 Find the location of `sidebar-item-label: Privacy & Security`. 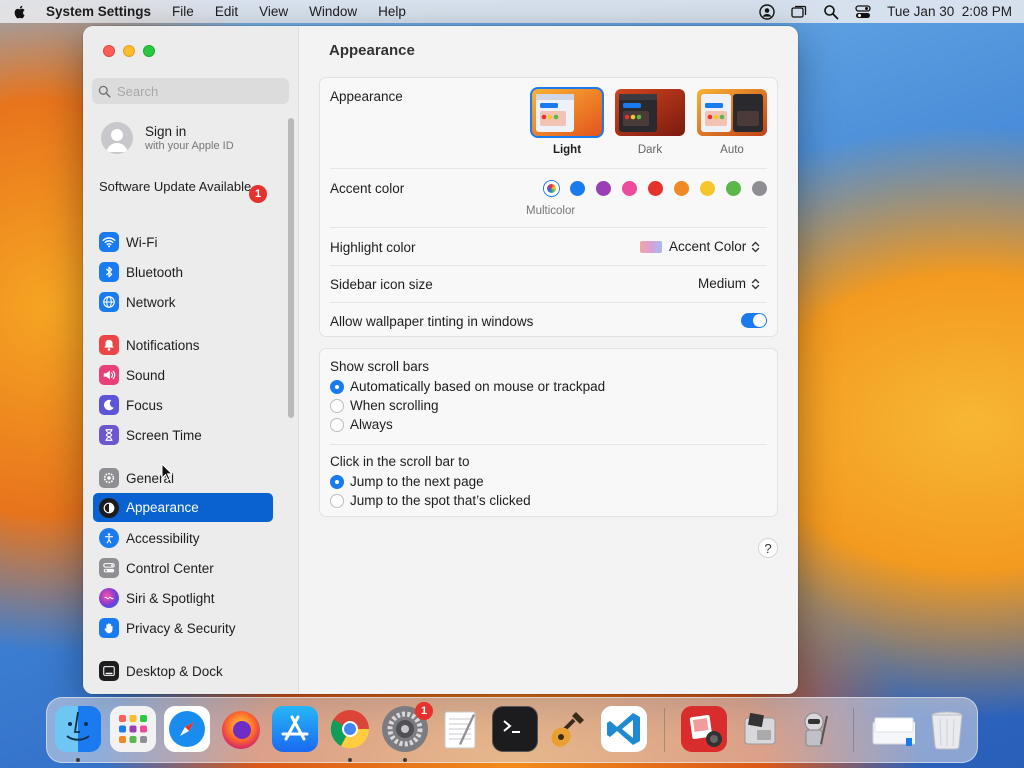

sidebar-item-label: Privacy & Security is located at coordinates (181, 628).